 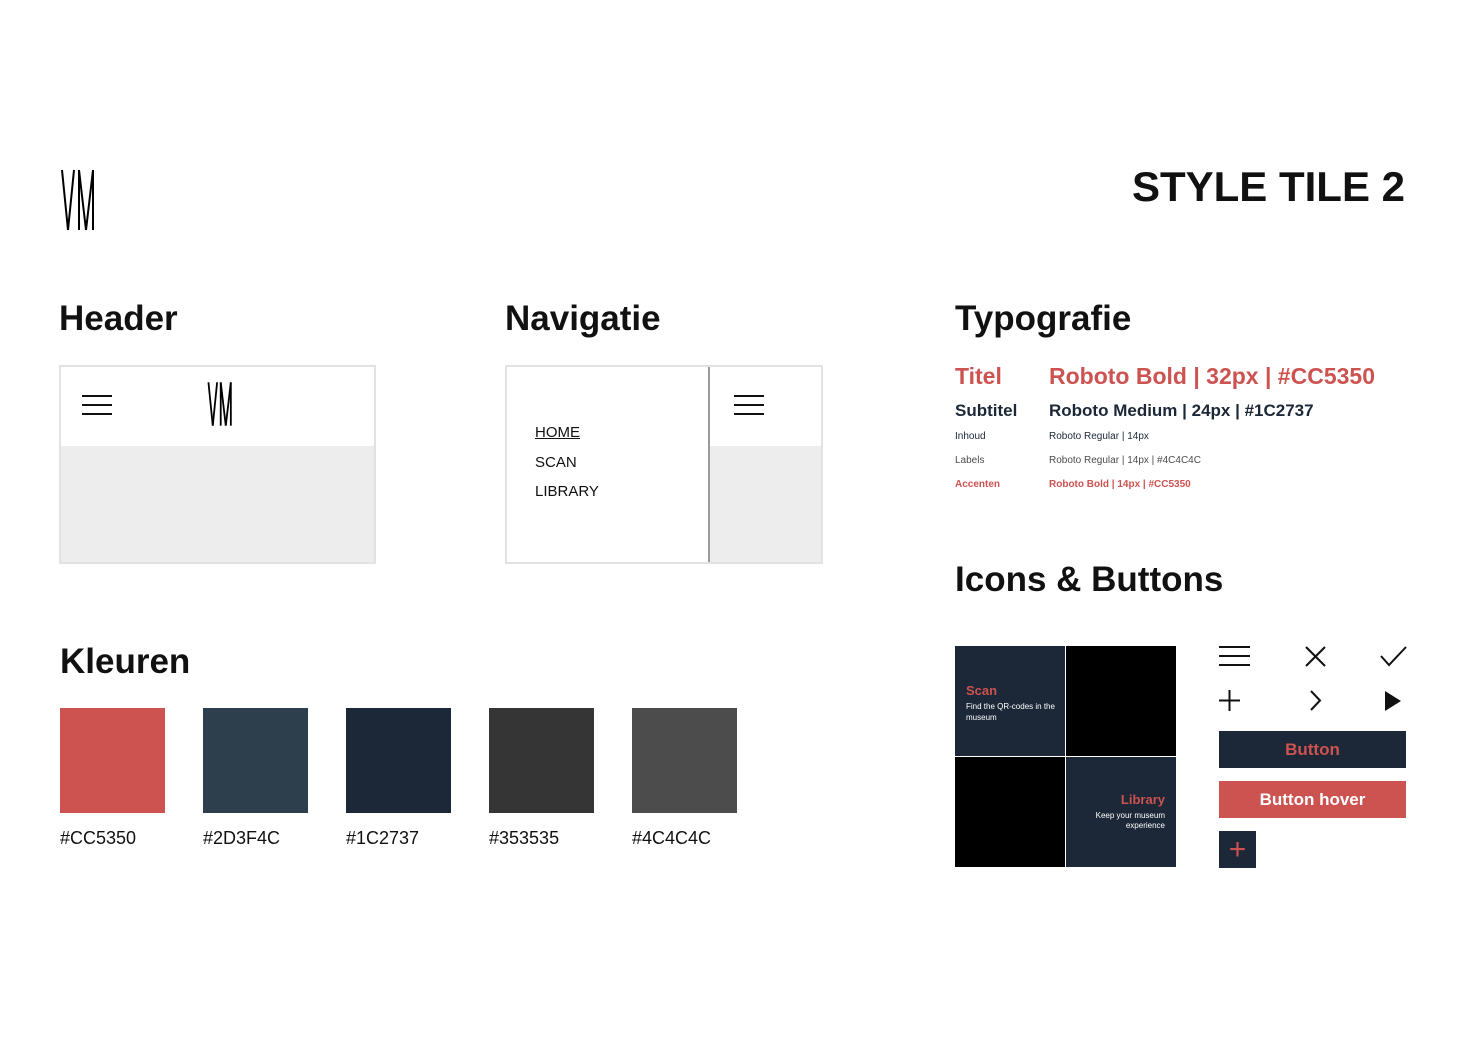 I want to click on close-icon, so click(x=1315, y=656).